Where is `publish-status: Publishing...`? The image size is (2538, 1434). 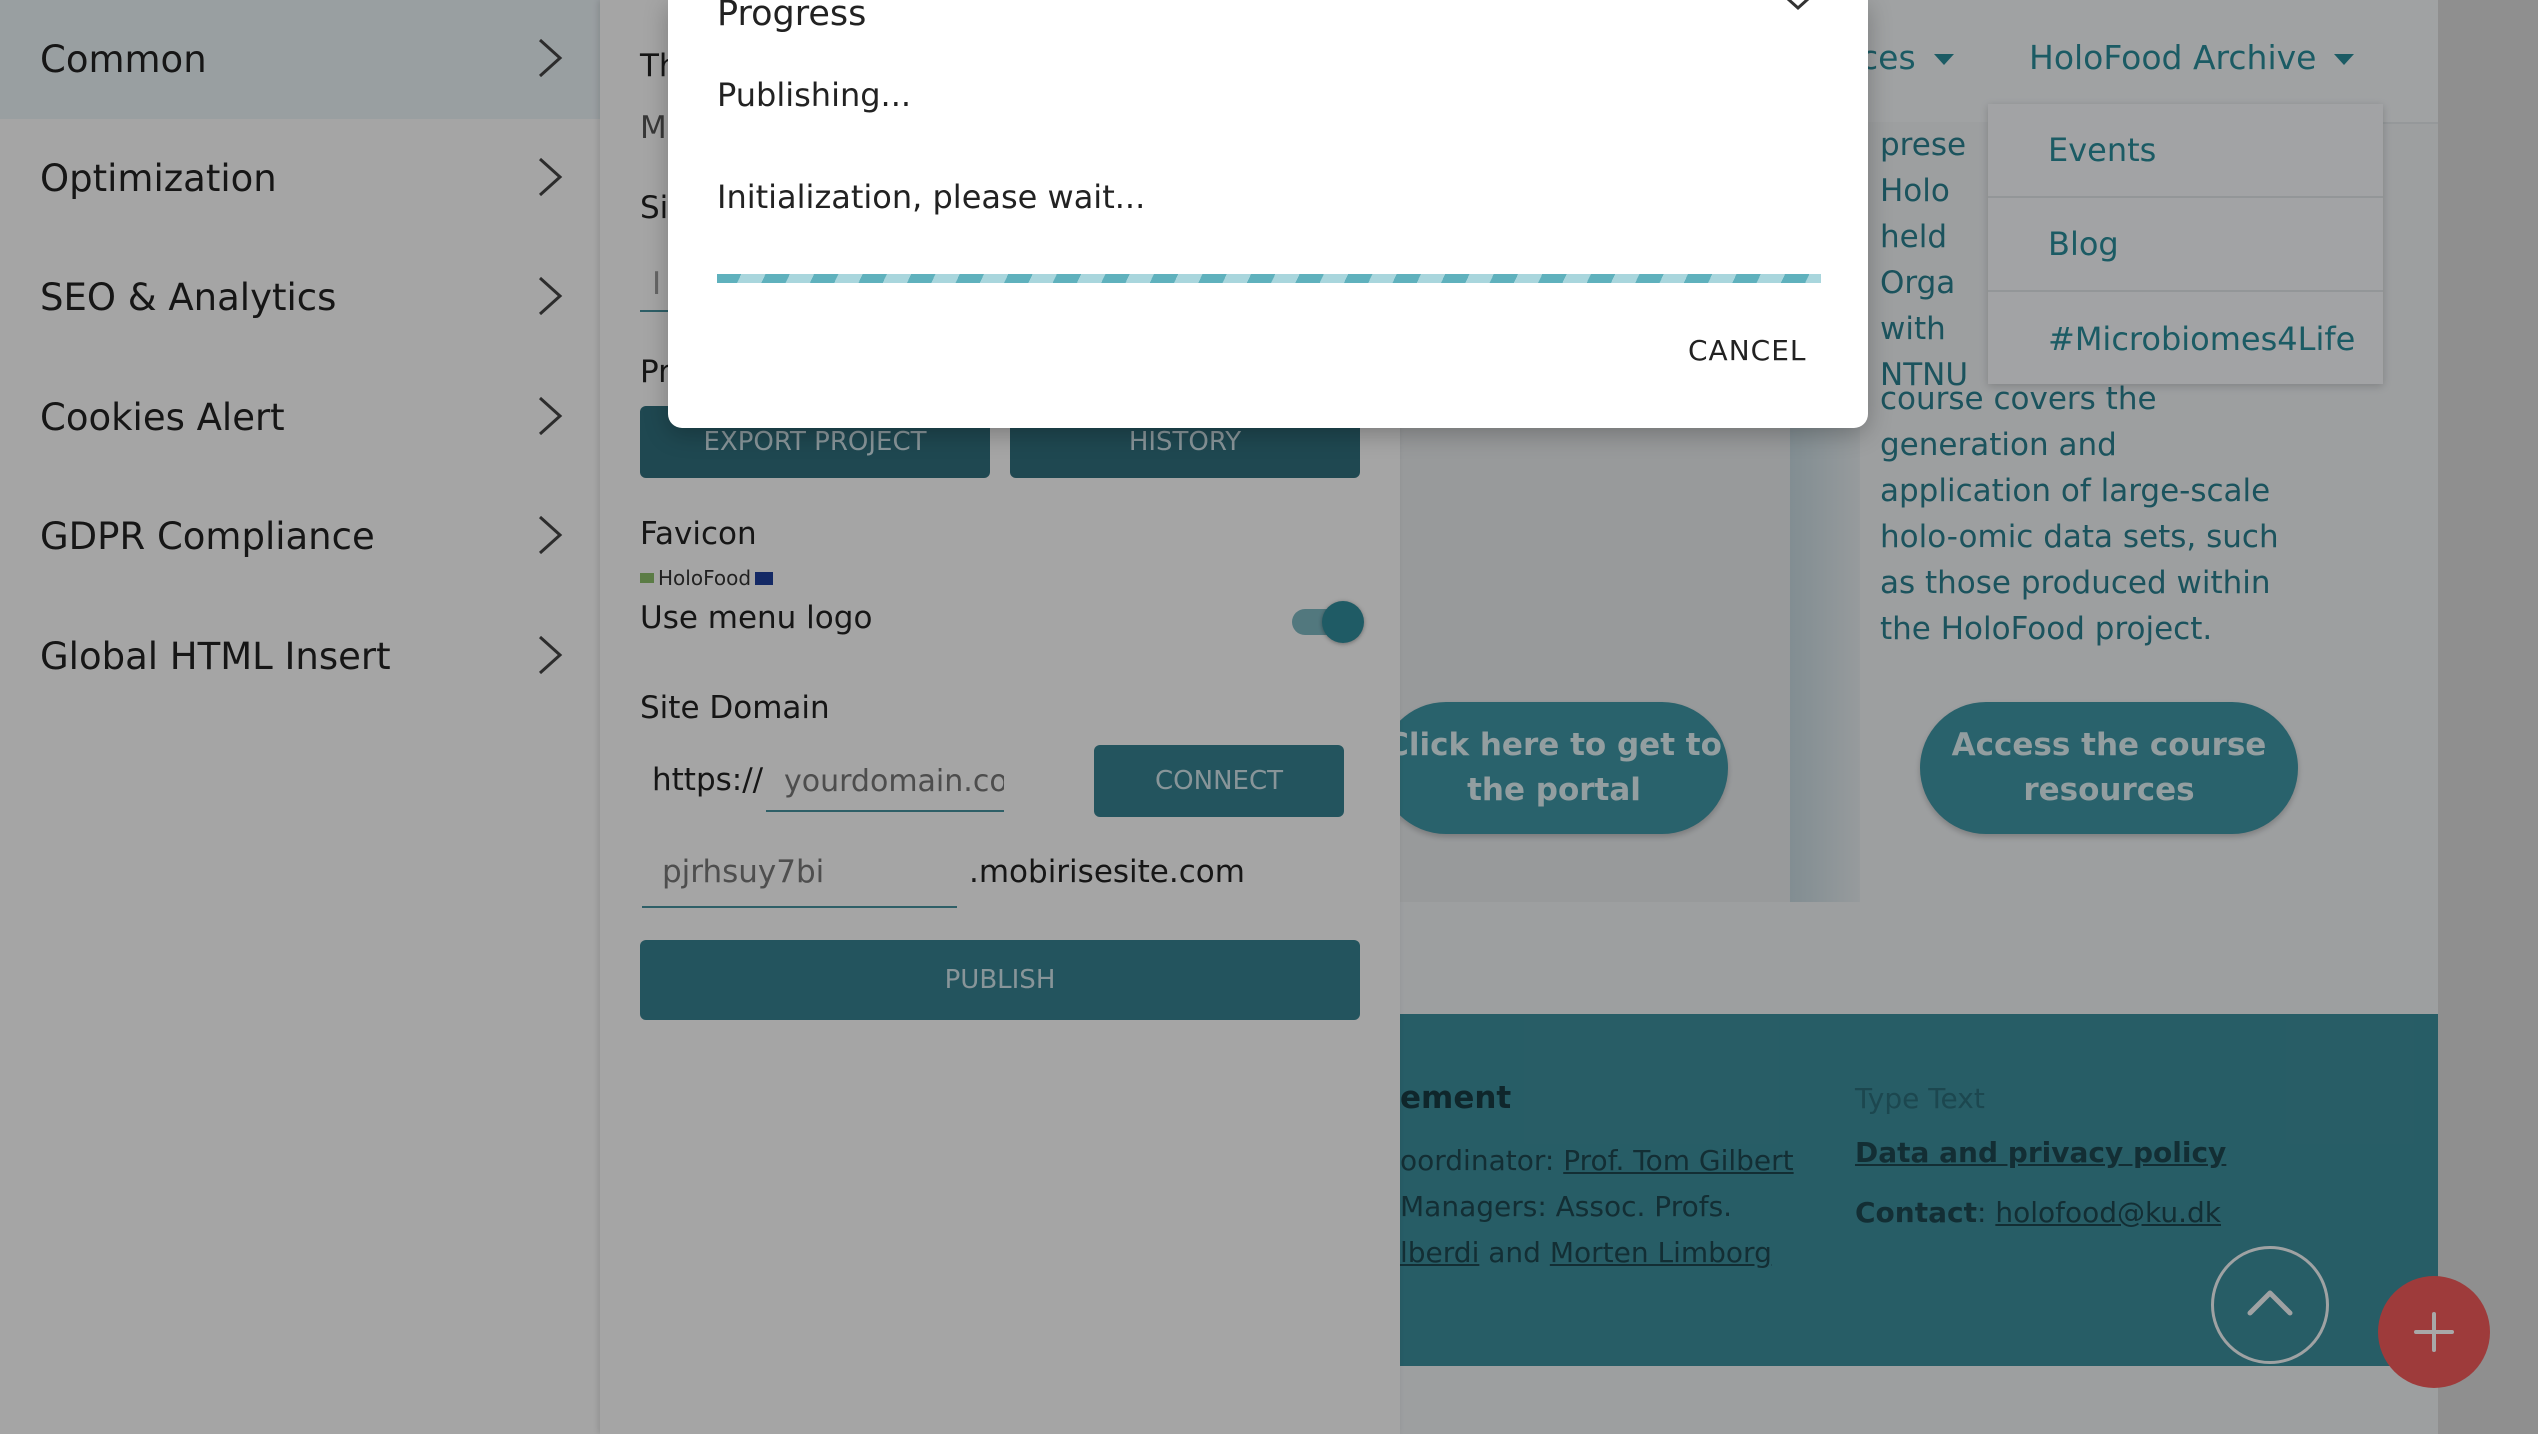
publish-status: Publishing... is located at coordinates (814, 95).